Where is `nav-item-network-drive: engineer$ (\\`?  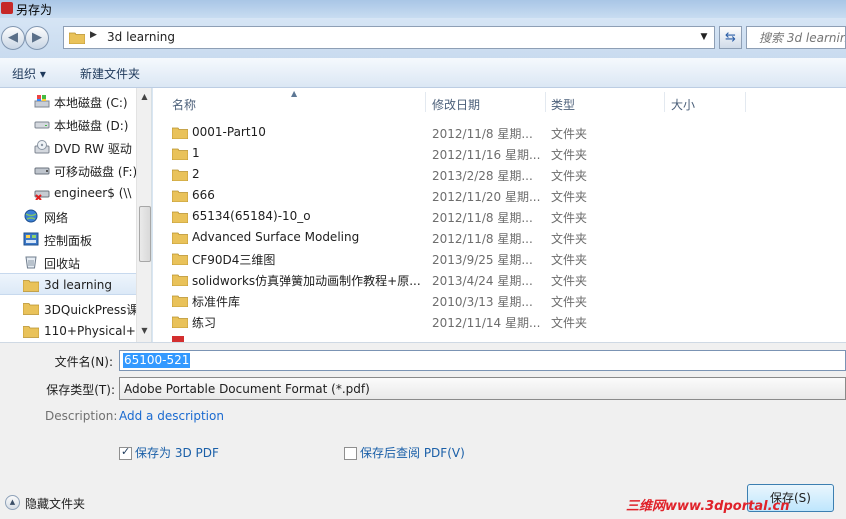
nav-item-network-drive: engineer$ (\\ is located at coordinates (68, 193).